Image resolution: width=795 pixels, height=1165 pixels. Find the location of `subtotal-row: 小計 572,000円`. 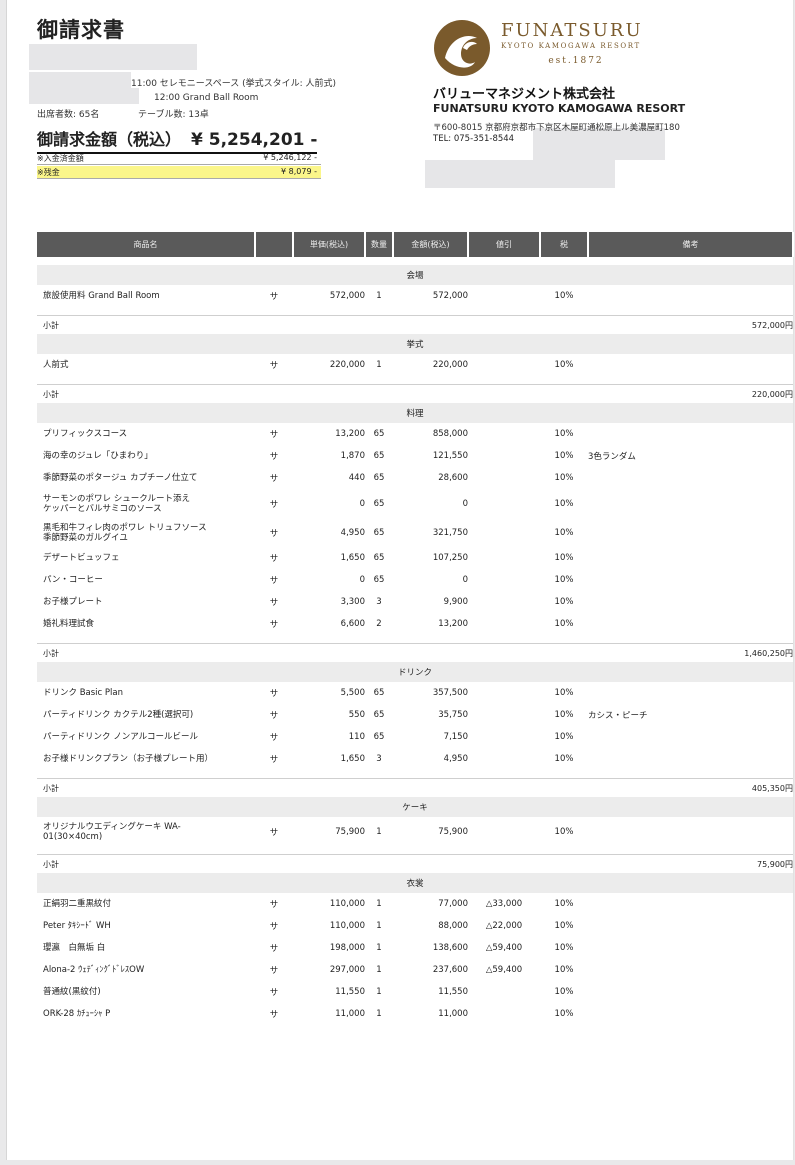

subtotal-row: 小計 572,000円 is located at coordinates (415, 324).